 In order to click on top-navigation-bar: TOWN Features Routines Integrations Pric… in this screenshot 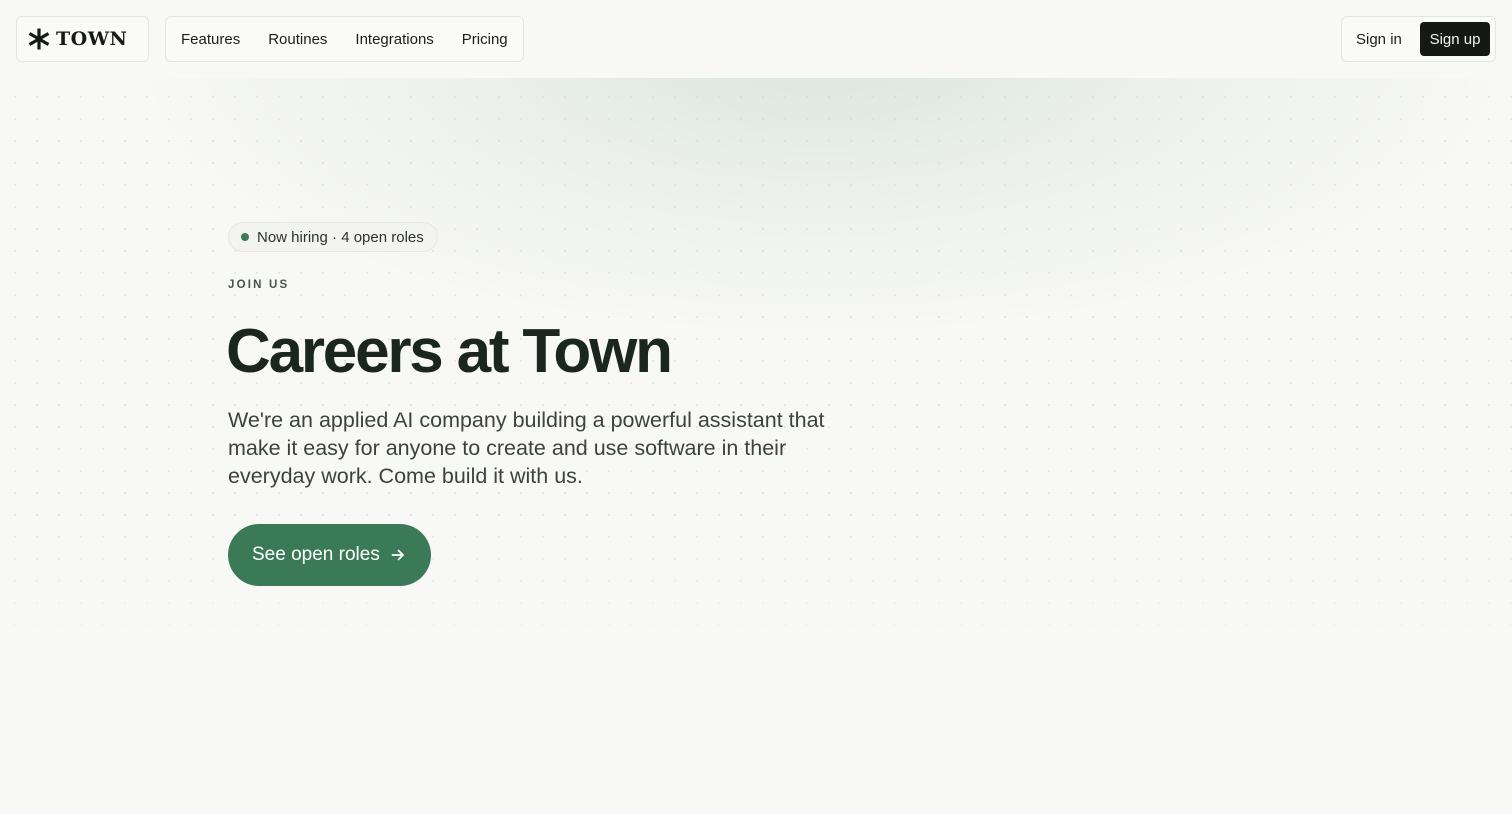, I will do `click(756, 39)`.